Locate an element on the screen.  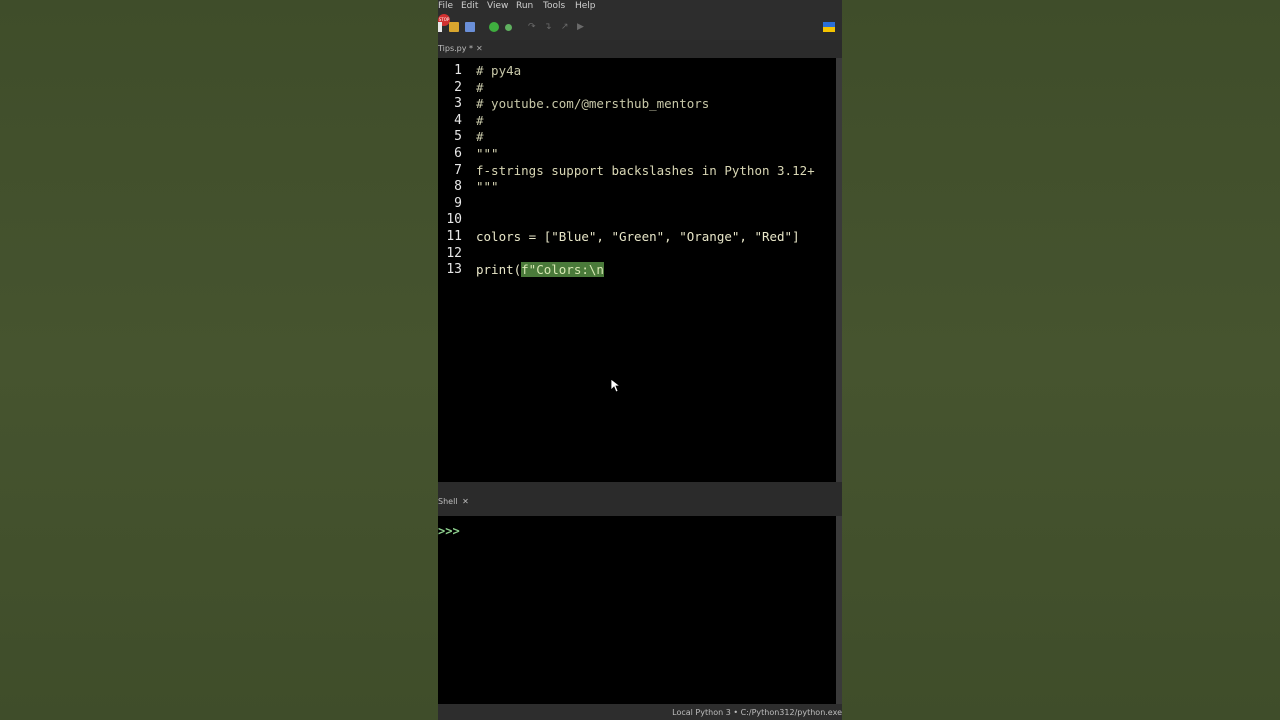
debug-icon is located at coordinates (508, 27).